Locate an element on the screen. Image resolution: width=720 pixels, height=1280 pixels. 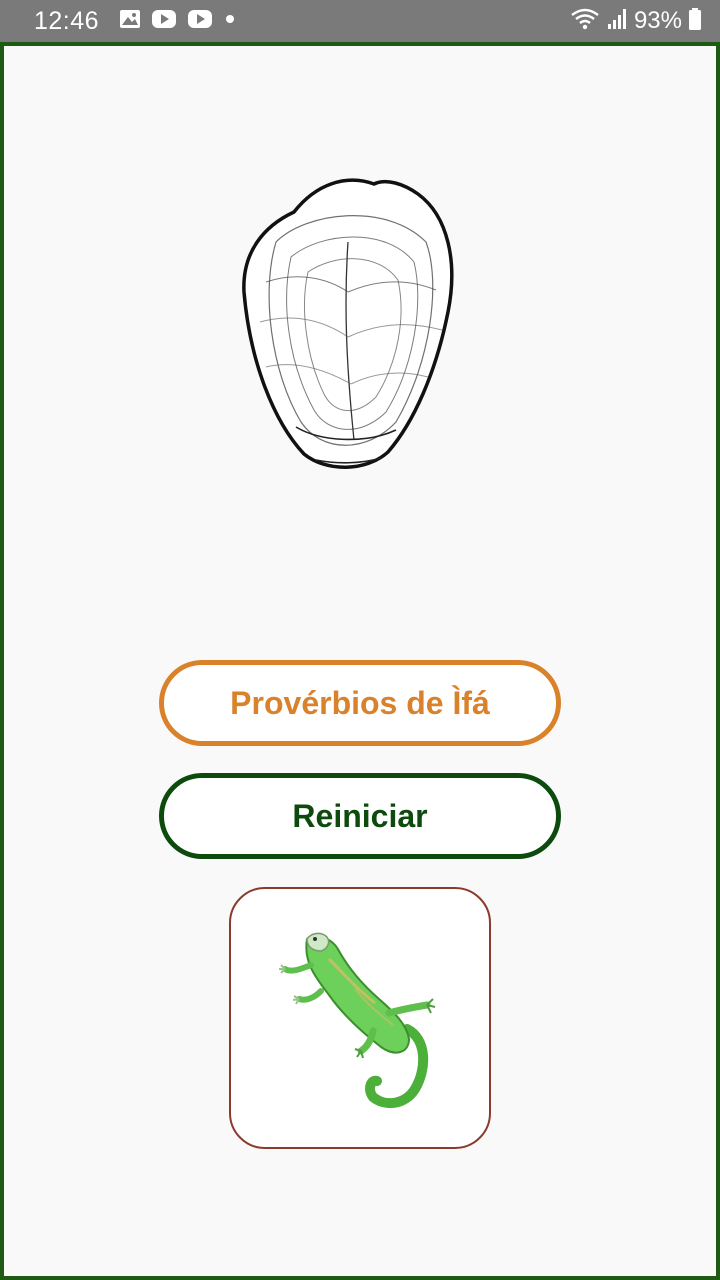
image-icon is located at coordinates (130, 21).